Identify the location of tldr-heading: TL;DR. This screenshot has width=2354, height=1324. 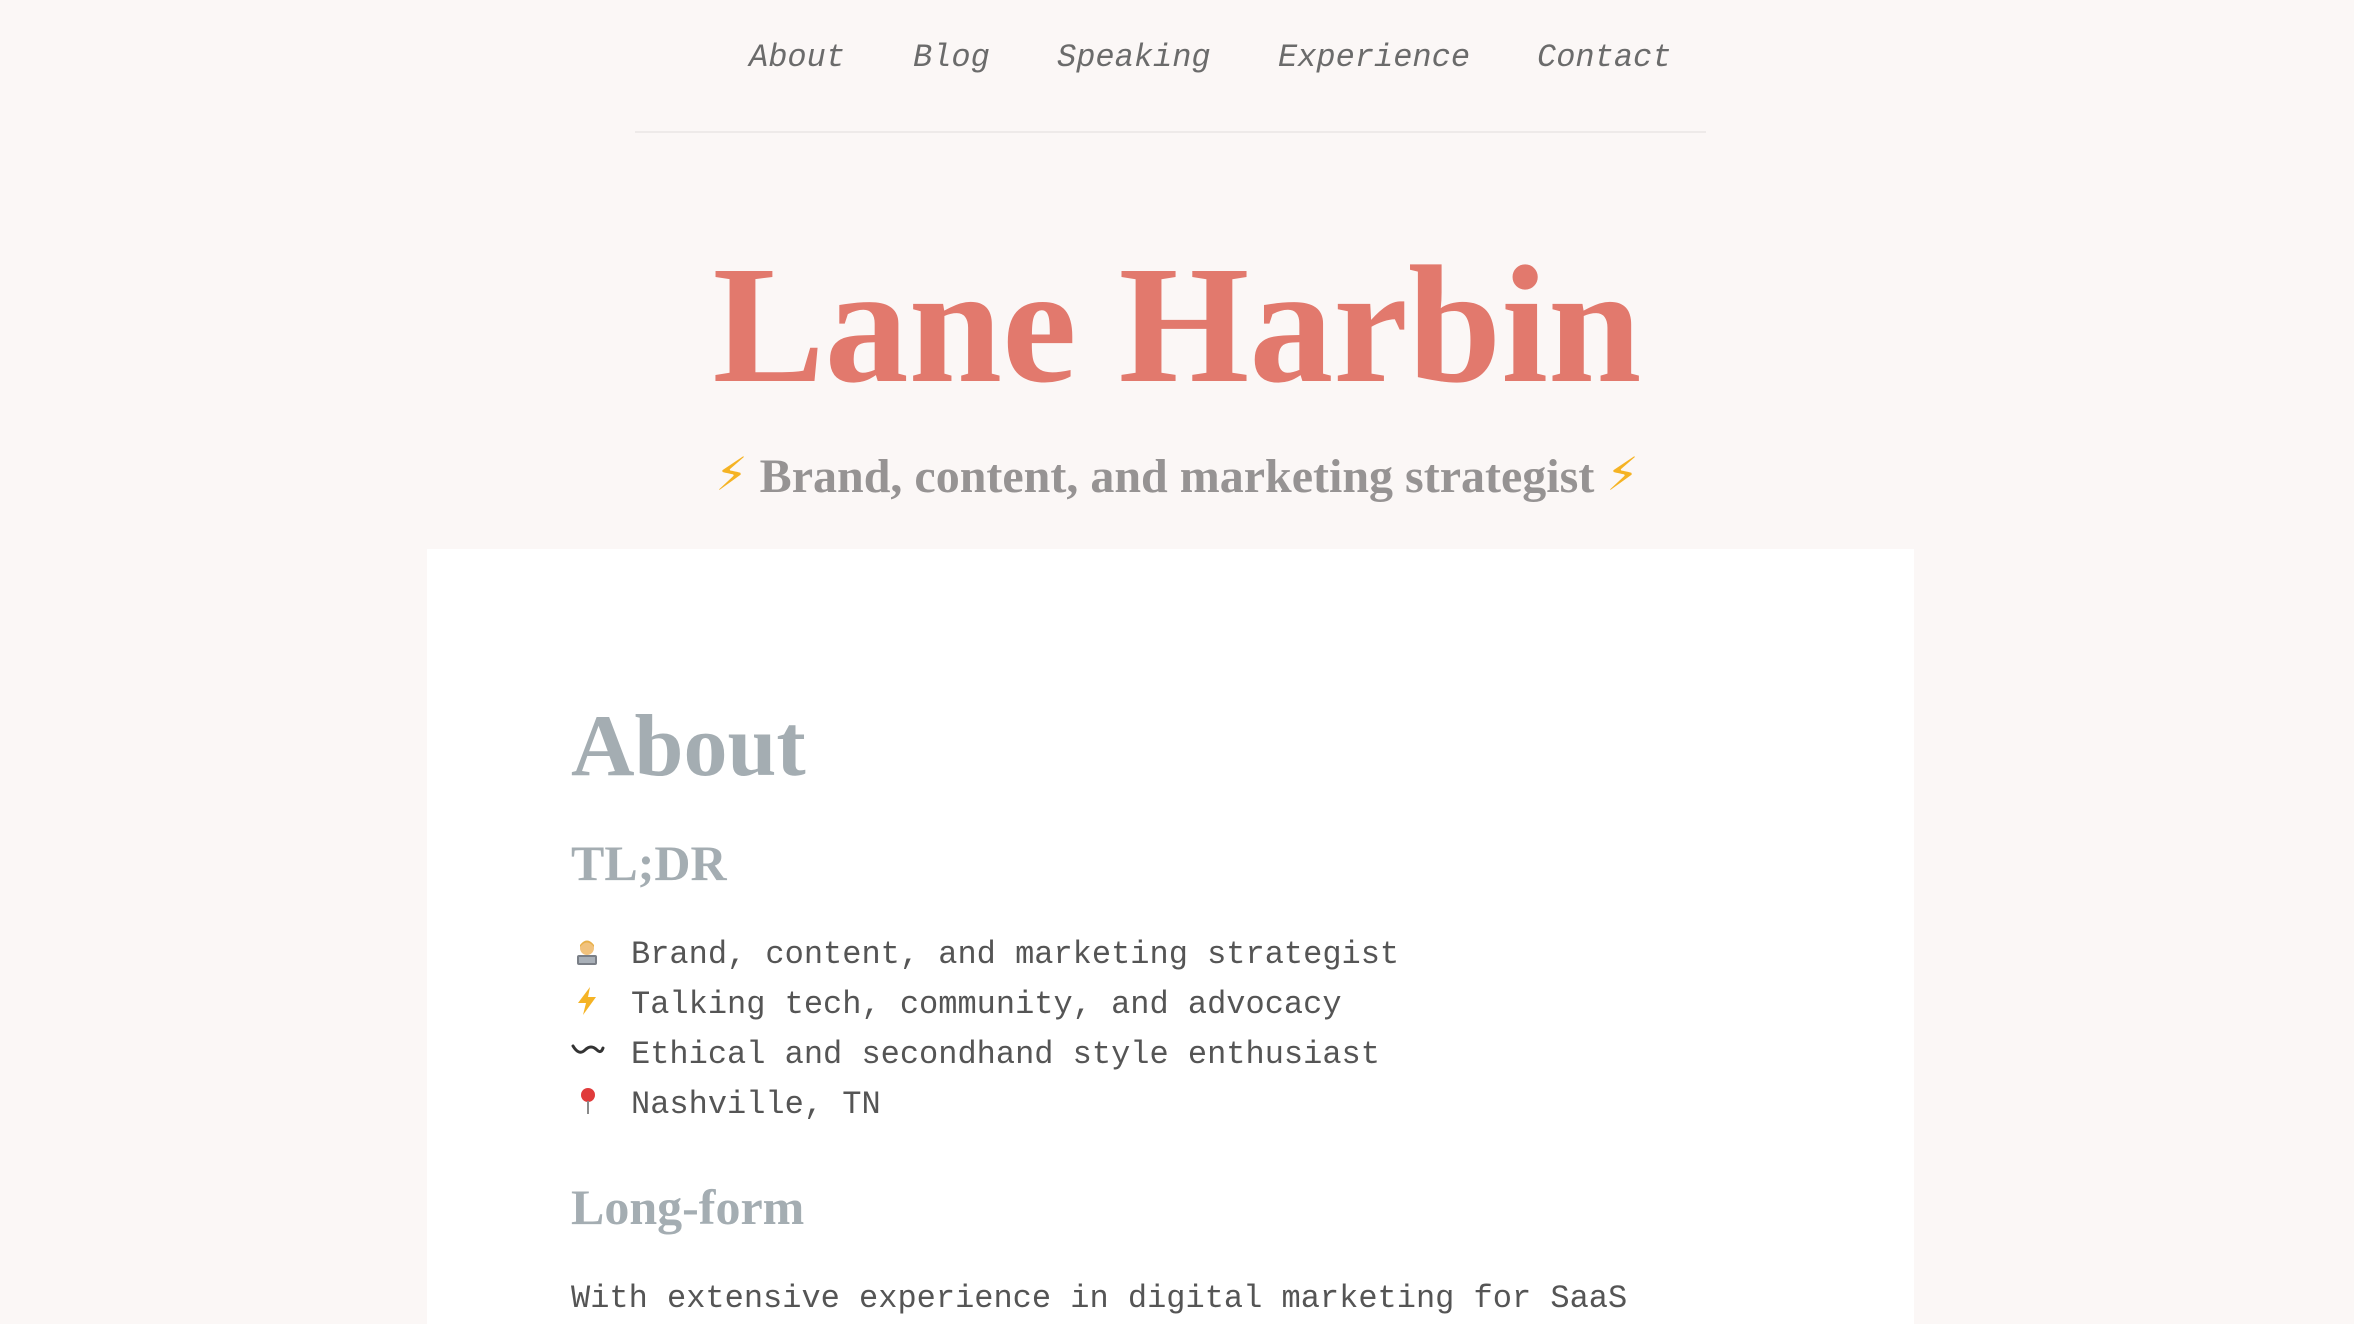
(649, 863).